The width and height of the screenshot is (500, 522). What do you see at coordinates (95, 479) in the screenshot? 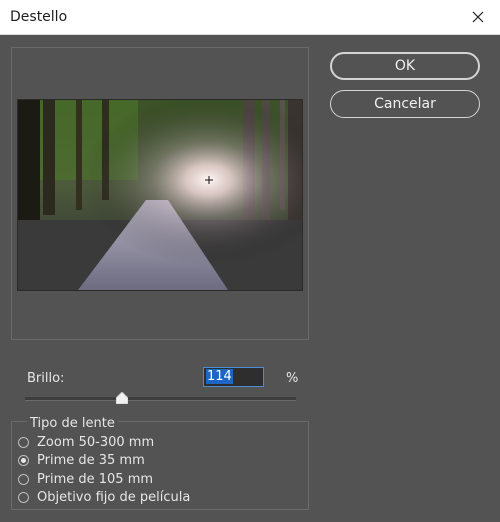
I see `lens-option-label: Prime de 105 mm` at bounding box center [95, 479].